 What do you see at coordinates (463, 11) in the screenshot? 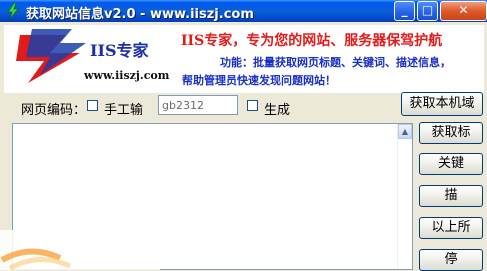
I see `close-button: ✕` at bounding box center [463, 11].